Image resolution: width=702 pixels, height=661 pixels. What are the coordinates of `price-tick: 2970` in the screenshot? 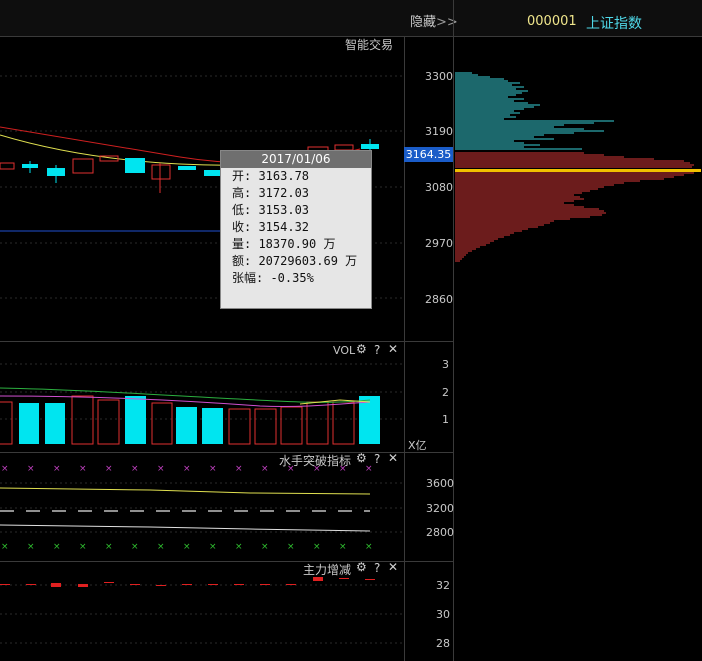 It's located at (439, 243).